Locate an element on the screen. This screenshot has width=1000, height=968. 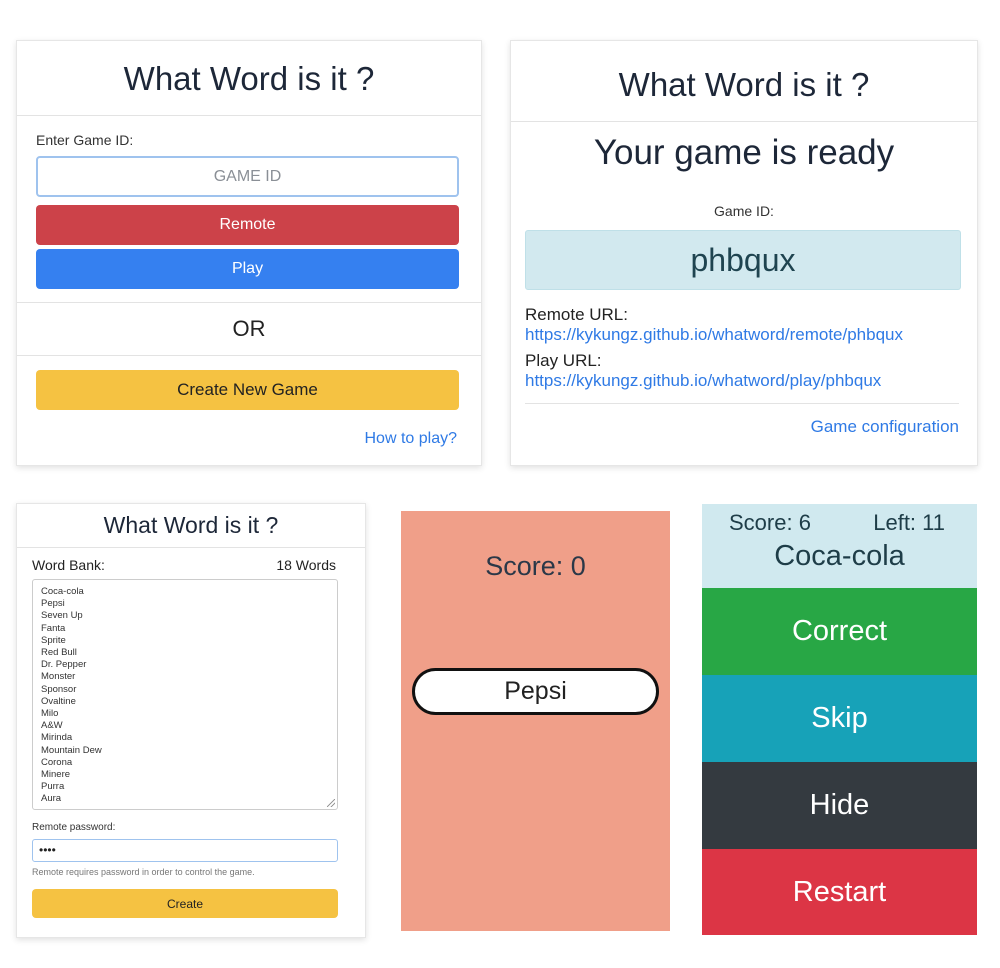
create-new-game-button: Create New Game is located at coordinates (247, 390).